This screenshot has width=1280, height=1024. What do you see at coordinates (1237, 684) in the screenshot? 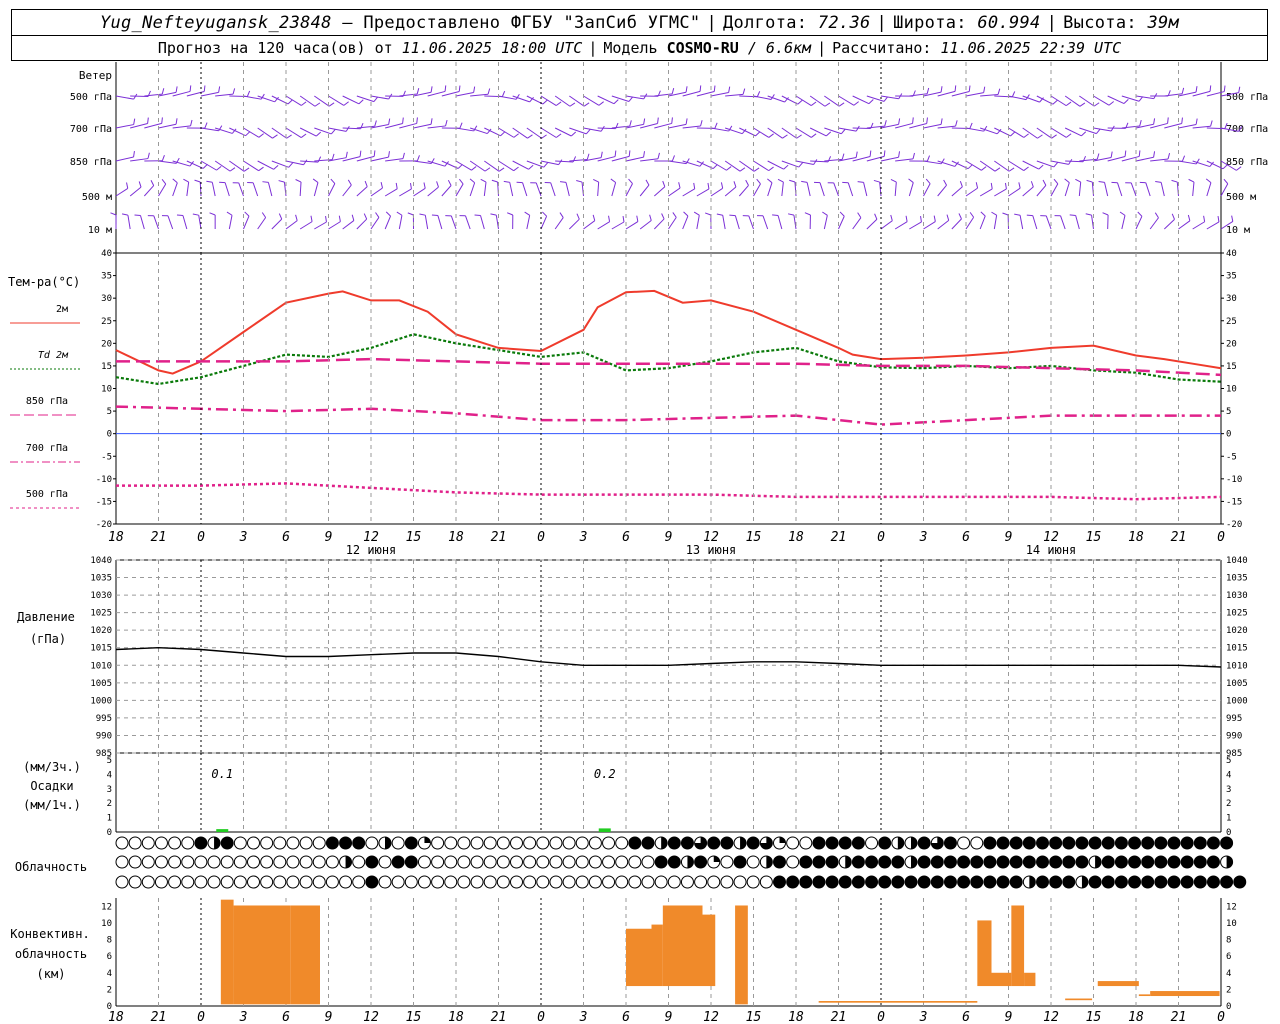
I see `pressure-tick-right: 1005` at bounding box center [1237, 684].